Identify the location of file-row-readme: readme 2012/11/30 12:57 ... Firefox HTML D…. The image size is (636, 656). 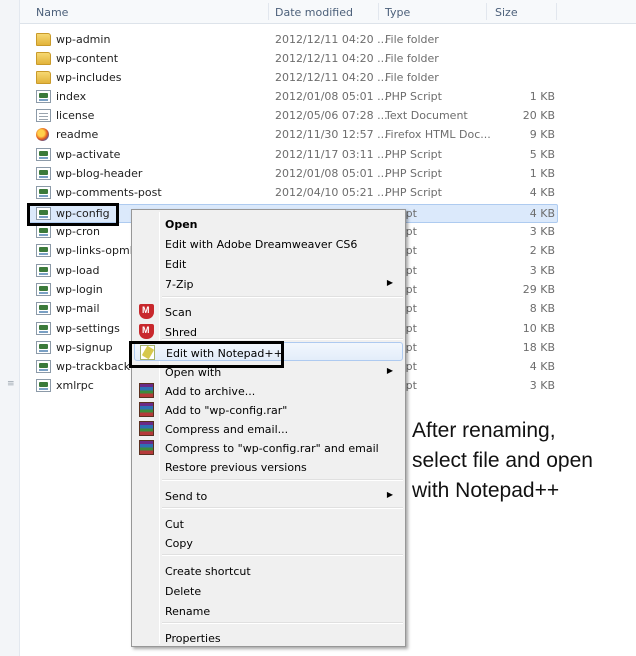
(328, 134).